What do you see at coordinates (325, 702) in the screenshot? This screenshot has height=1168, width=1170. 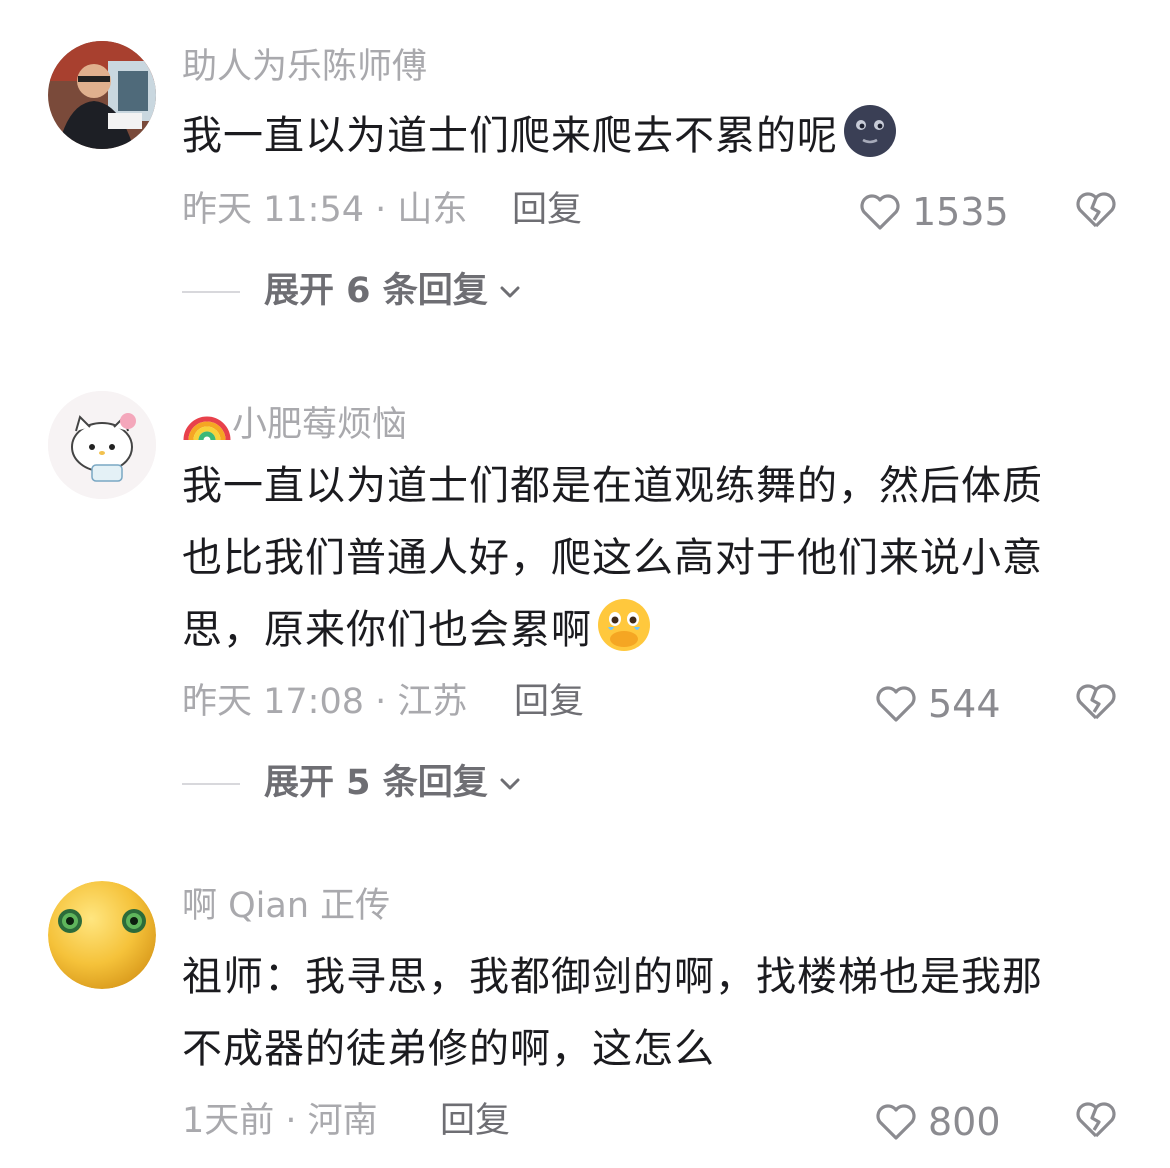 I see `comment-meta: 昨天 17:08 · 江苏` at bounding box center [325, 702].